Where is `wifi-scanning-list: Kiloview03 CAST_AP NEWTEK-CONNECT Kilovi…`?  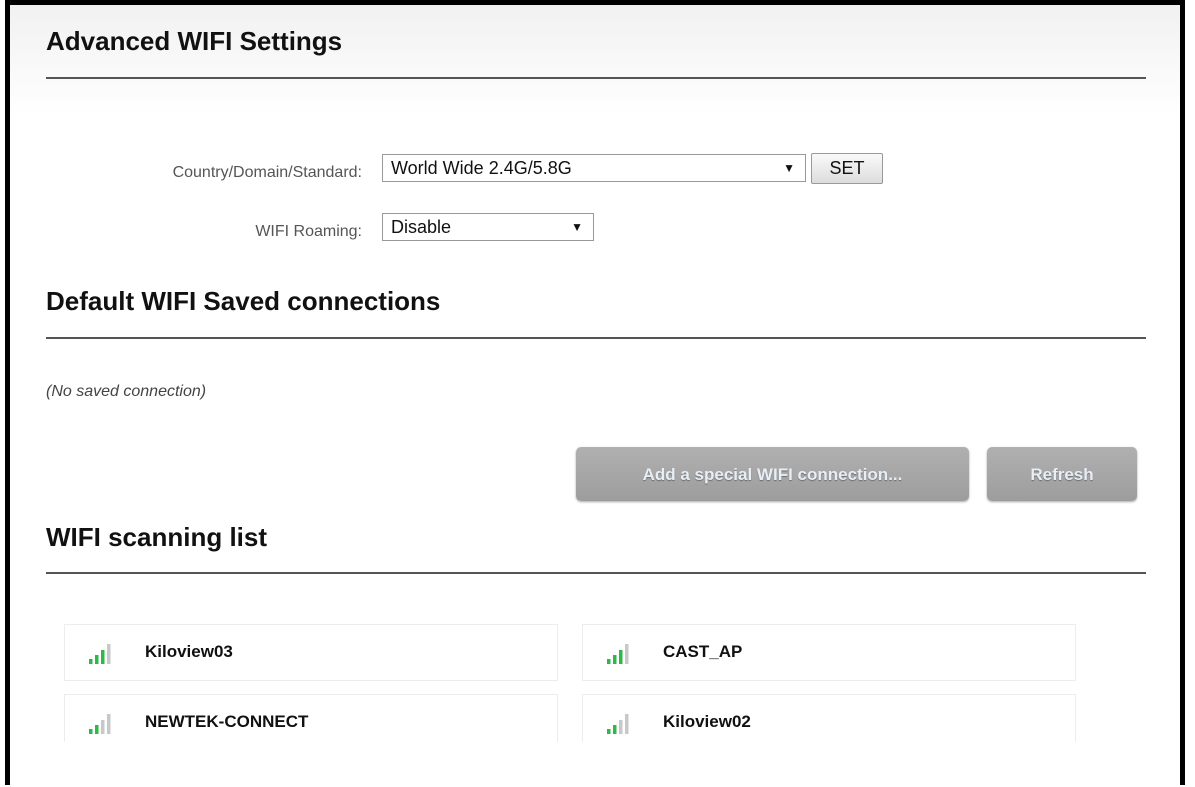
wifi-scanning-list: Kiloview03 CAST_AP NEWTEK-CONNECT Kilovi… is located at coordinates (571, 680).